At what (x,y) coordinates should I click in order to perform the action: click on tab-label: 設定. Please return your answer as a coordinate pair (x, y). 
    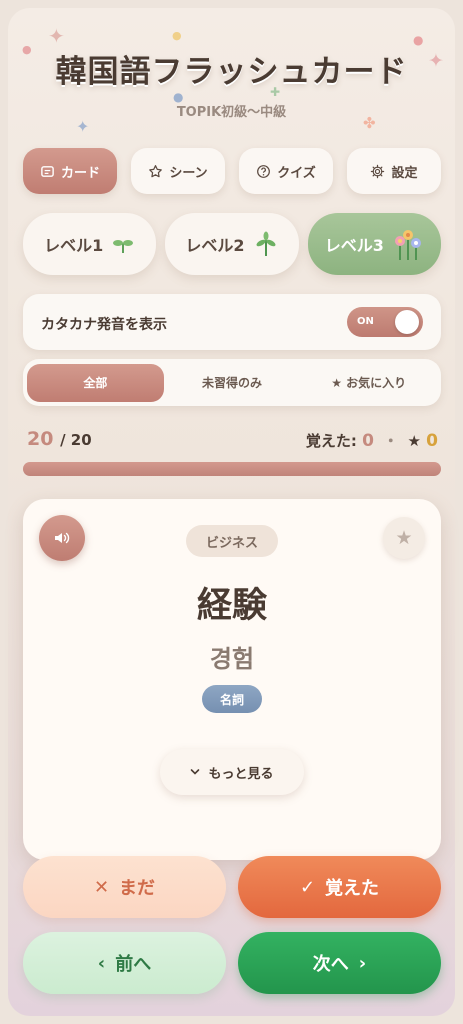
    Looking at the image, I should click on (404, 173).